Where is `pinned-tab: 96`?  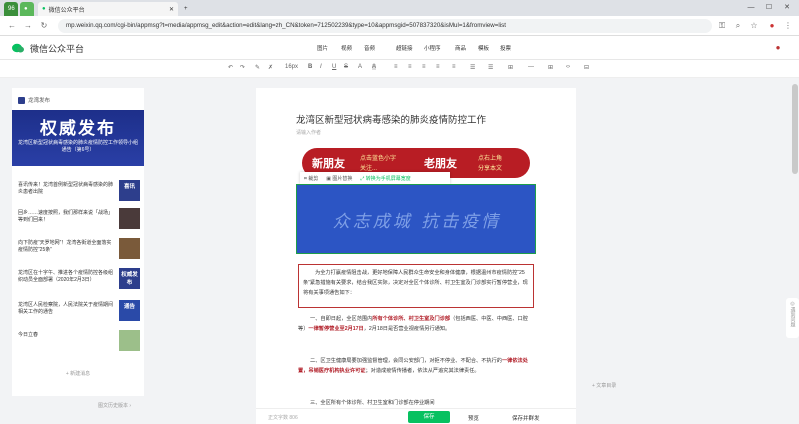
pinned-tab: 96 is located at coordinates (11, 9).